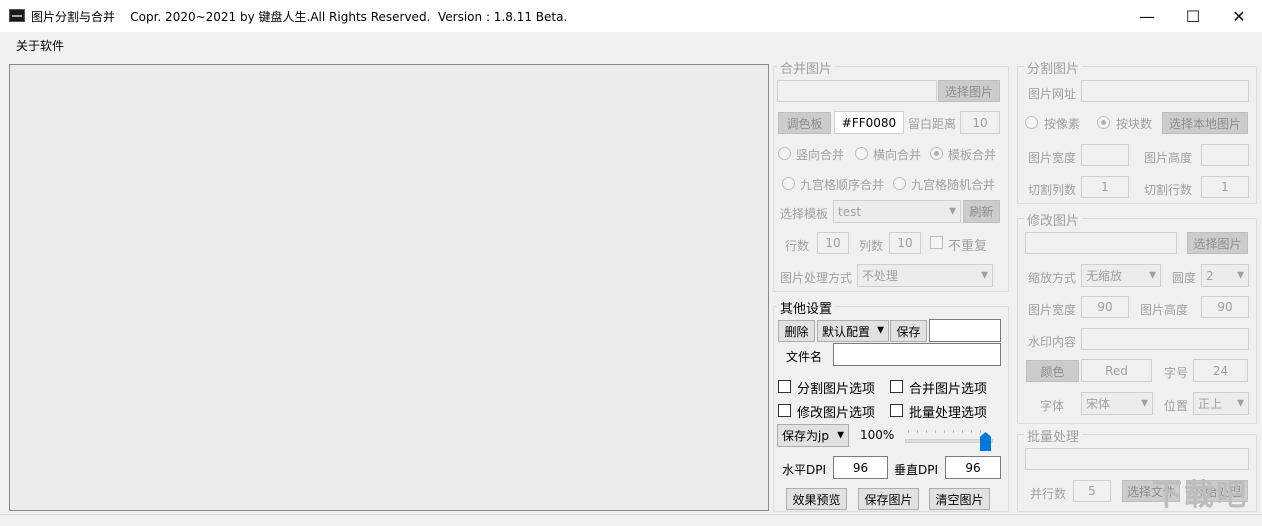 This screenshot has height=526, width=1262. I want to click on quality-slider, so click(950, 439).